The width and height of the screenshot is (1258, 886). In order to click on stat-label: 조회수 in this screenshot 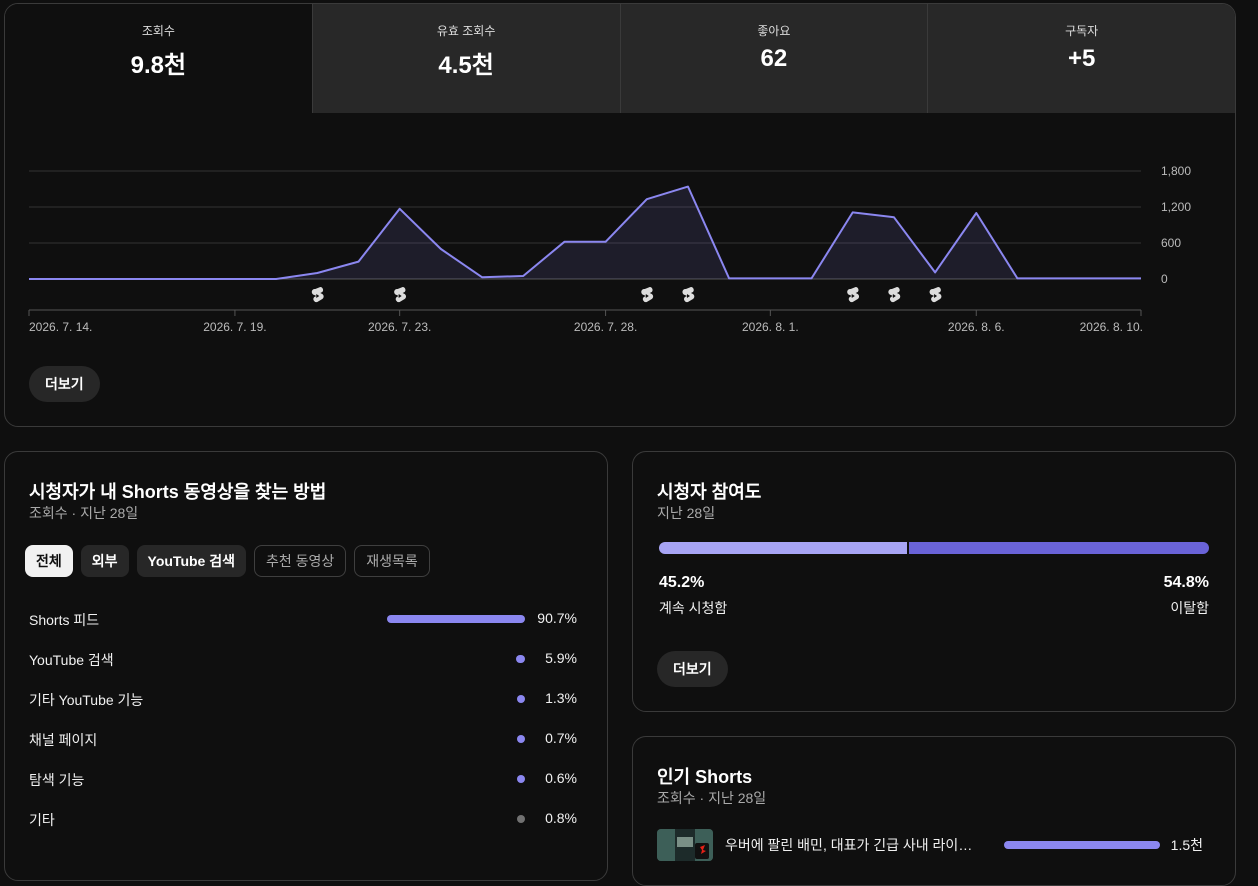, I will do `click(158, 31)`.